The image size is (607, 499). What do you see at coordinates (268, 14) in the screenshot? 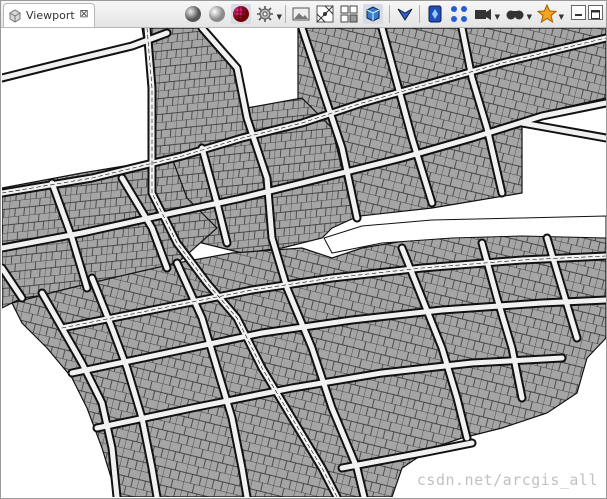
I see `render-settings-icon: ▼` at bounding box center [268, 14].